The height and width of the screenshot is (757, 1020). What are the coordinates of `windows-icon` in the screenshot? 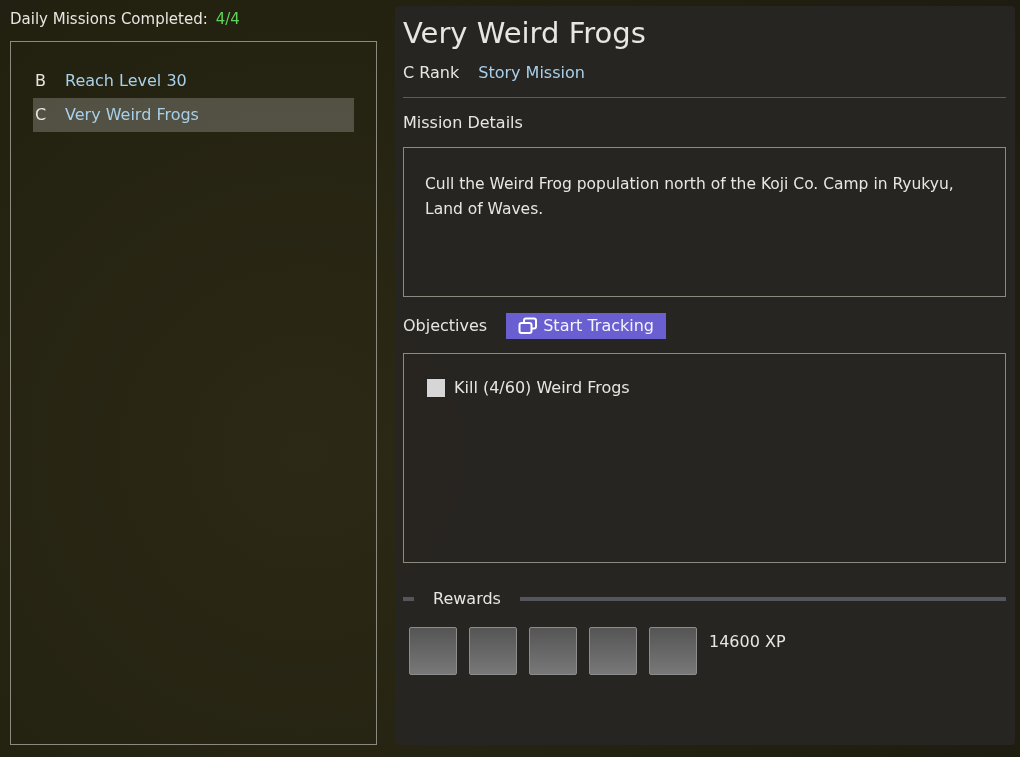 It's located at (528, 325).